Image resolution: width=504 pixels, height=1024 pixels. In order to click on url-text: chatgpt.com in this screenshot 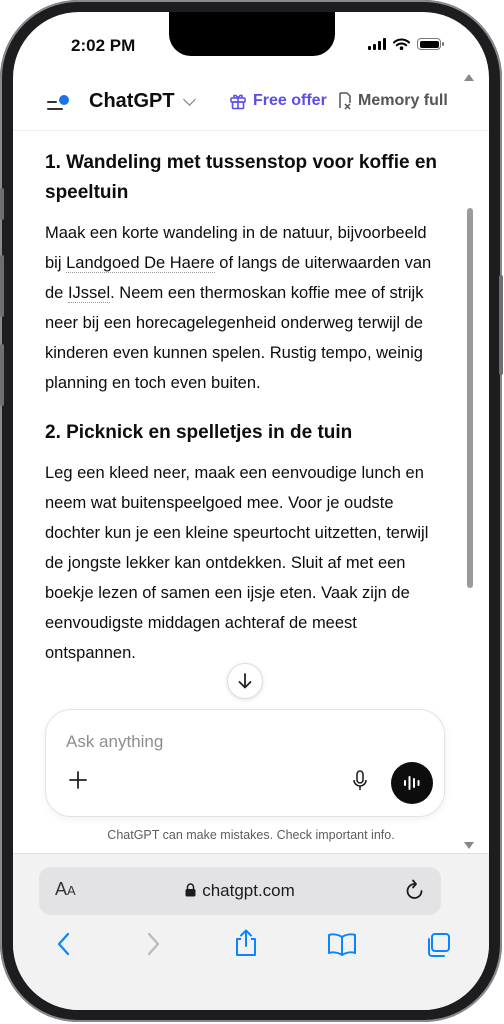, I will do `click(248, 890)`.